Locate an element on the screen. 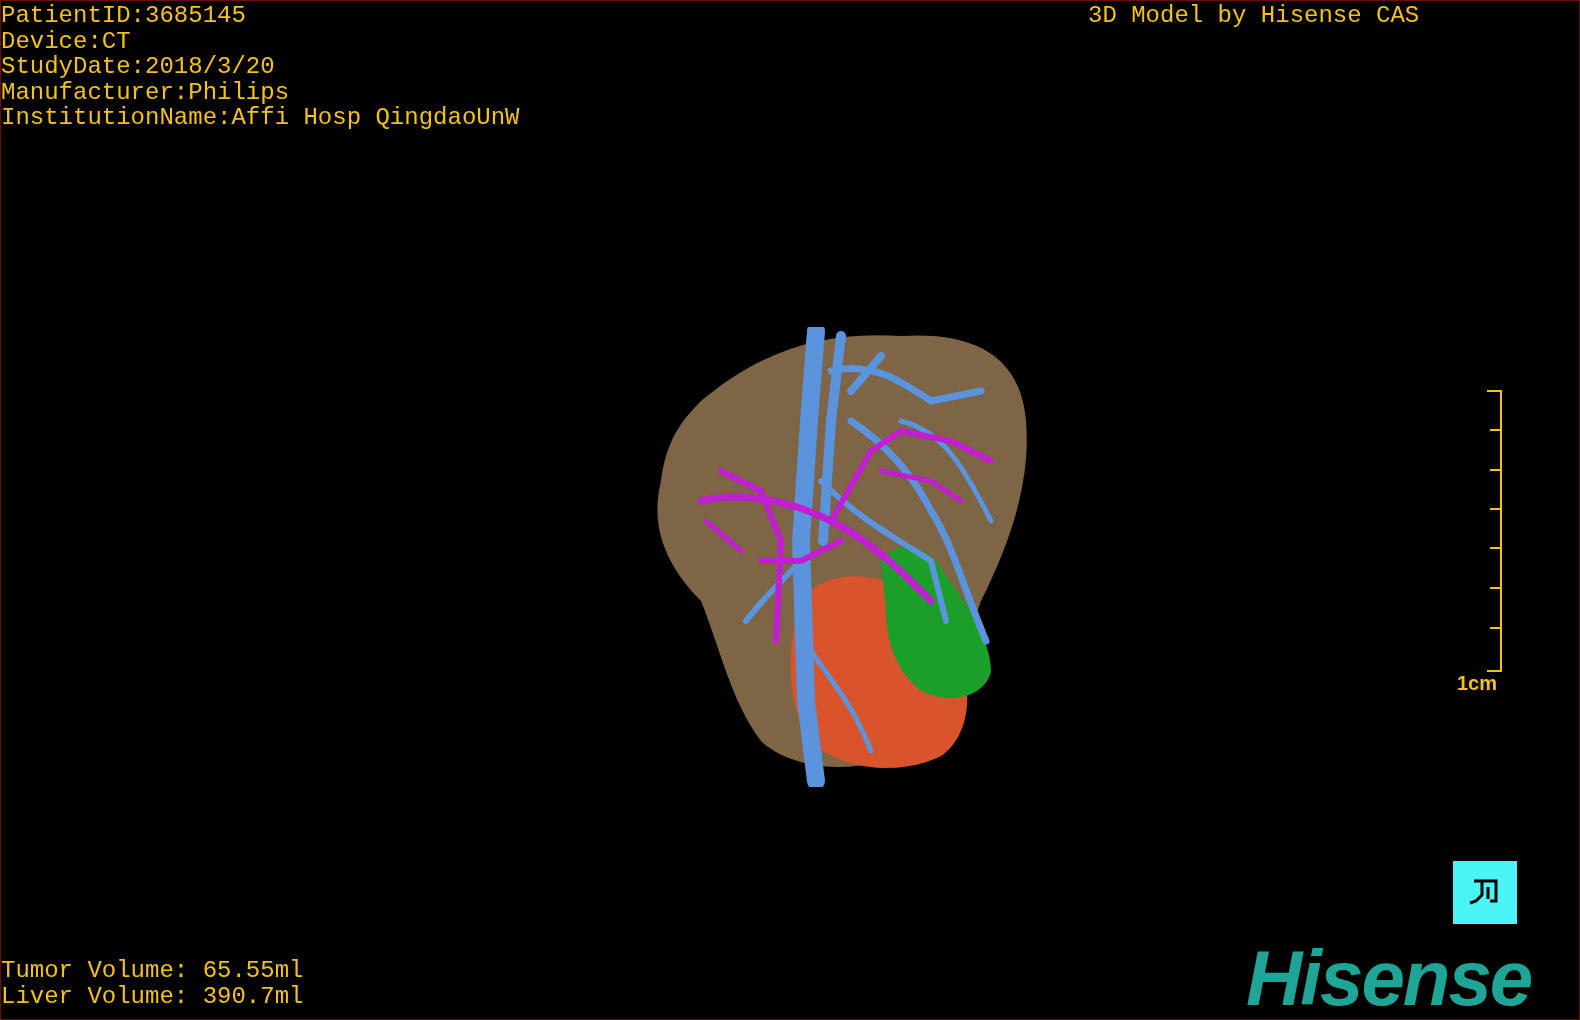  view-toggle-button is located at coordinates (1485, 892).